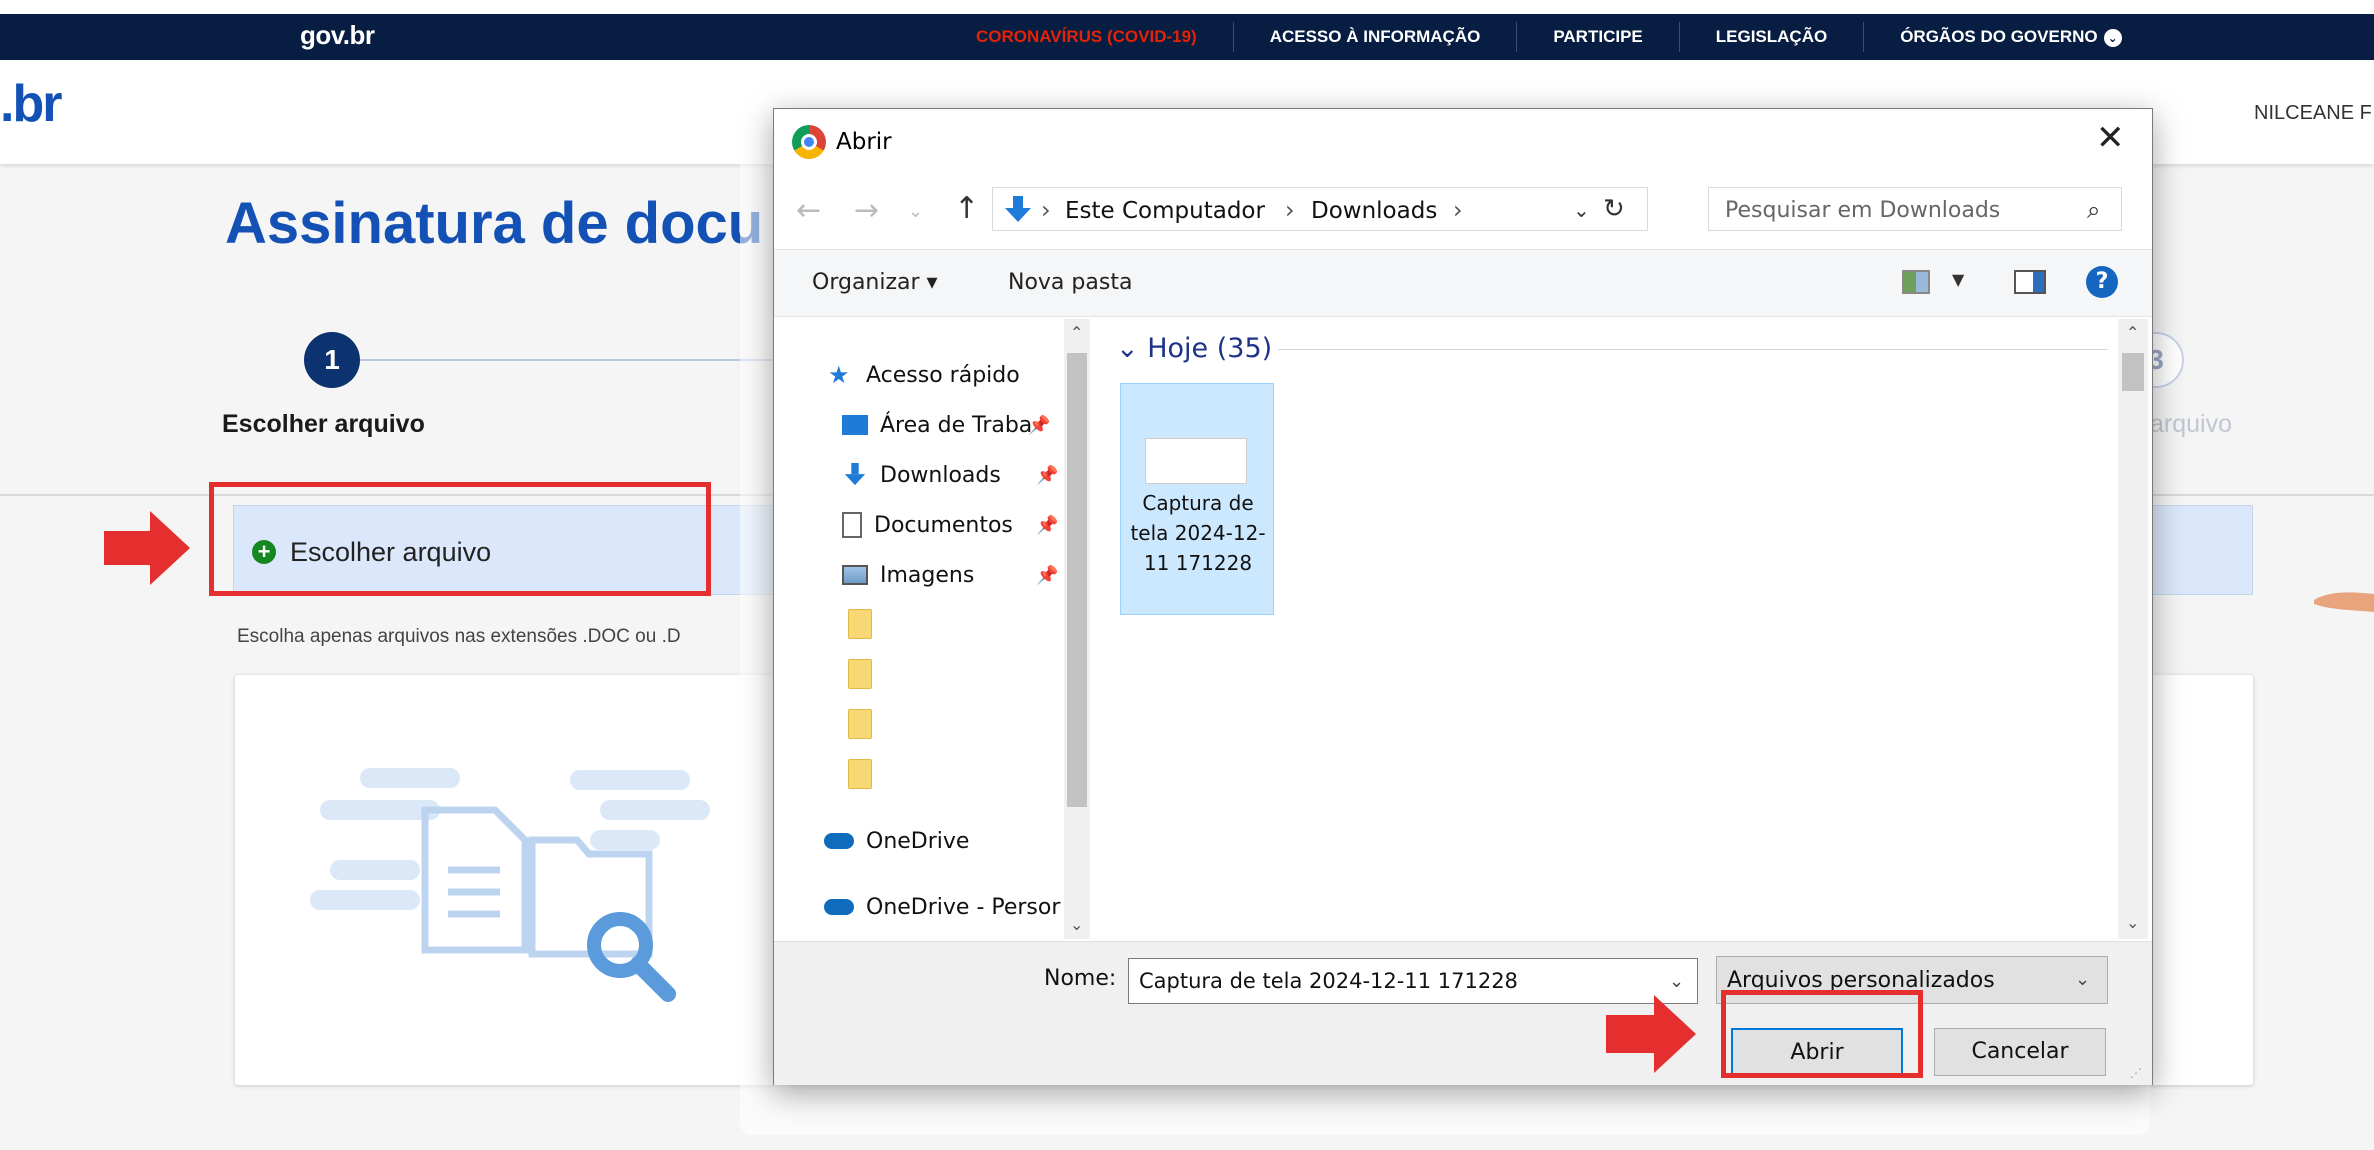 The width and height of the screenshot is (2374, 1150). What do you see at coordinates (2191, 424) in the screenshot?
I see `step-3-label: arquivo` at bounding box center [2191, 424].